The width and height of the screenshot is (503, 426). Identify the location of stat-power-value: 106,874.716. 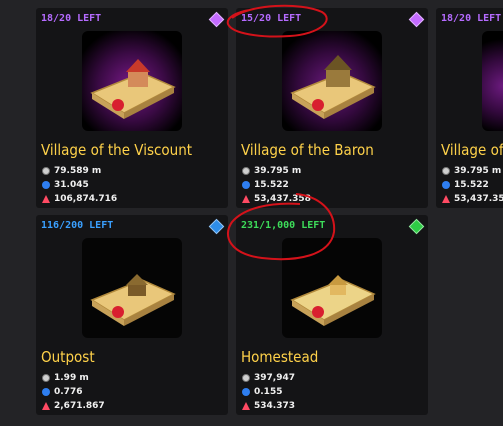
(86, 199).